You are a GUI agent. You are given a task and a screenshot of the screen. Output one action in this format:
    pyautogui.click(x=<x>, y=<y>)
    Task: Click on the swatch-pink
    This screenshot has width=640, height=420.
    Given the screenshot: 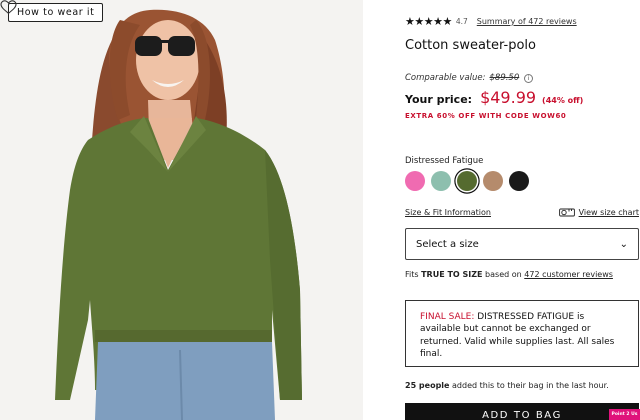 What is the action you would take?
    pyautogui.click(x=415, y=181)
    